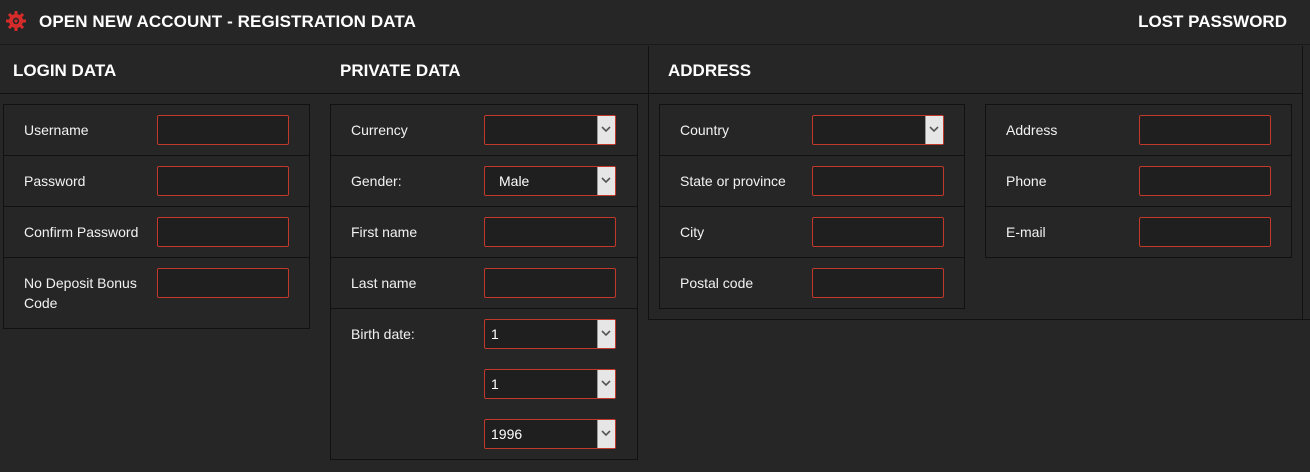 Image resolution: width=1310 pixels, height=472 pixels. What do you see at coordinates (223, 130) in the screenshot?
I see `username-input` at bounding box center [223, 130].